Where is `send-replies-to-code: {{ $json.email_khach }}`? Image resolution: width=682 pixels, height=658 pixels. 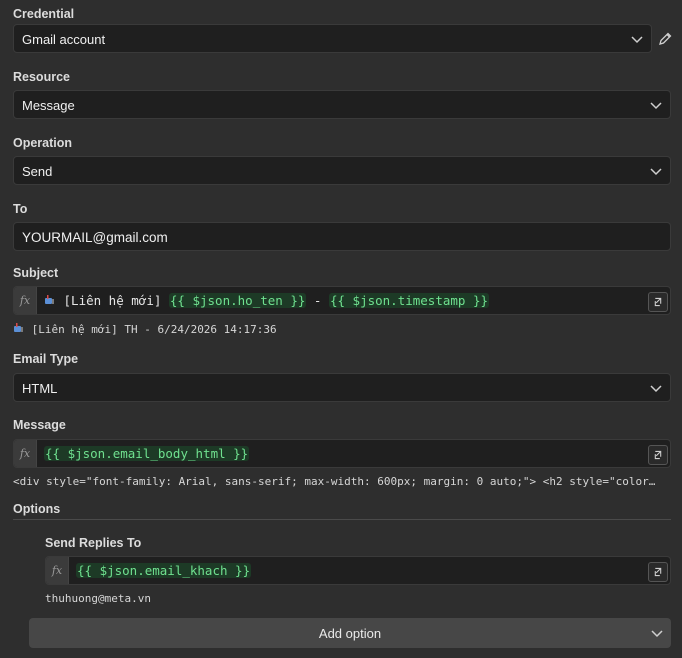 send-replies-to-code: {{ $json.email_khach }} is located at coordinates (164, 570).